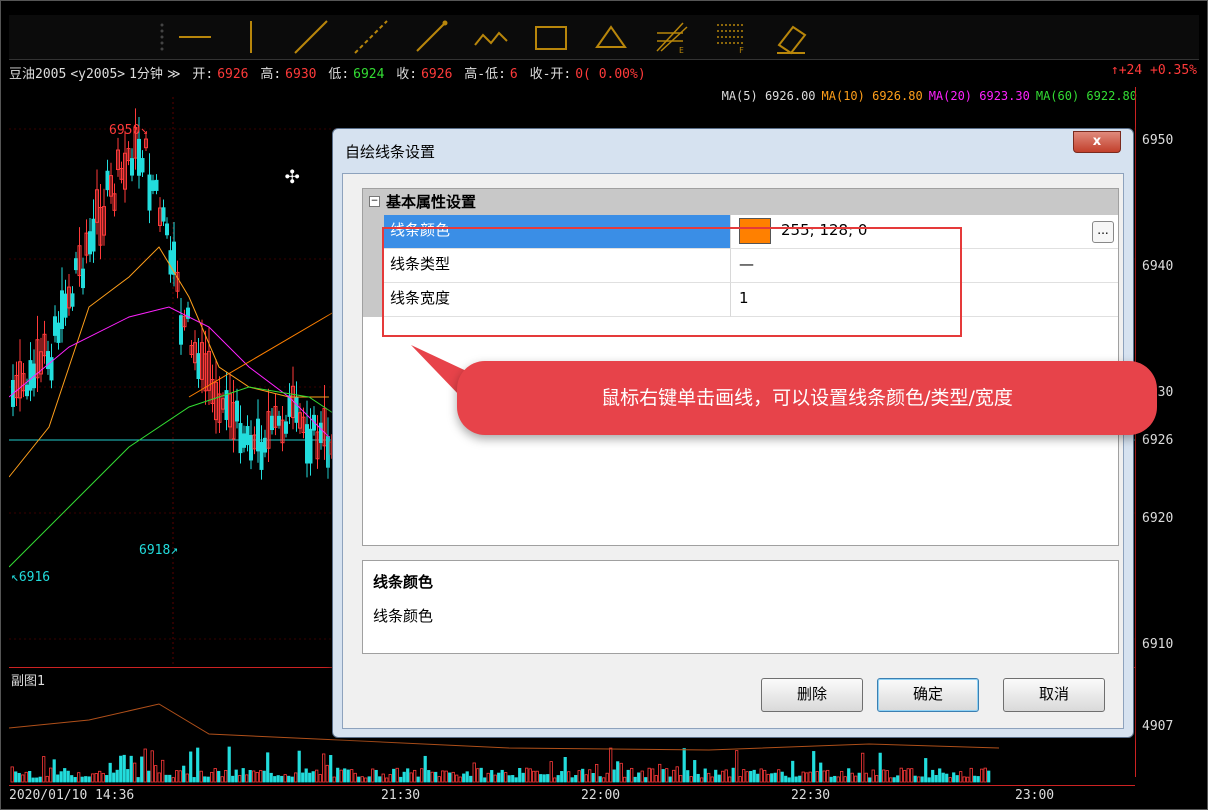 The height and width of the screenshot is (810, 1208). I want to click on segment-icon, so click(431, 37).